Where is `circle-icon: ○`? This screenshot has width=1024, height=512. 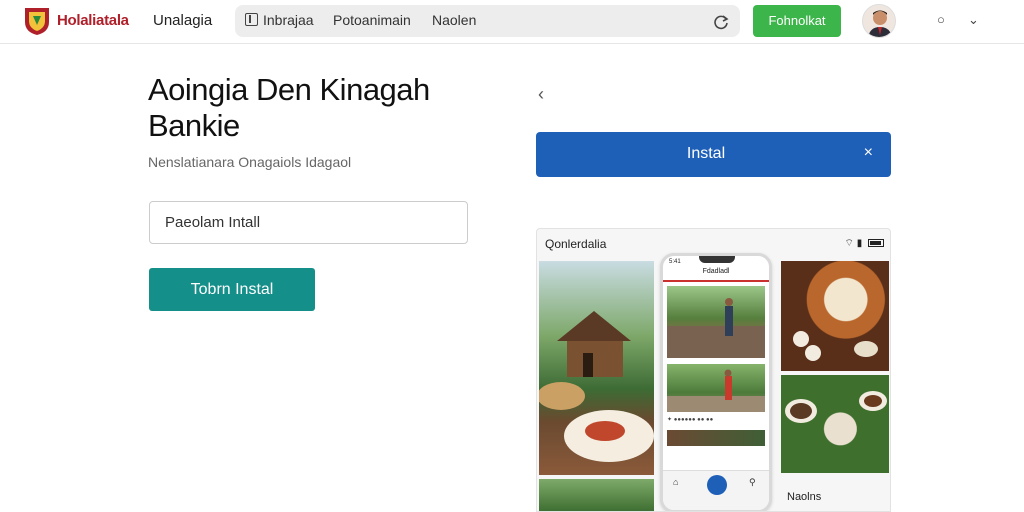 circle-icon: ○ is located at coordinates (941, 19).